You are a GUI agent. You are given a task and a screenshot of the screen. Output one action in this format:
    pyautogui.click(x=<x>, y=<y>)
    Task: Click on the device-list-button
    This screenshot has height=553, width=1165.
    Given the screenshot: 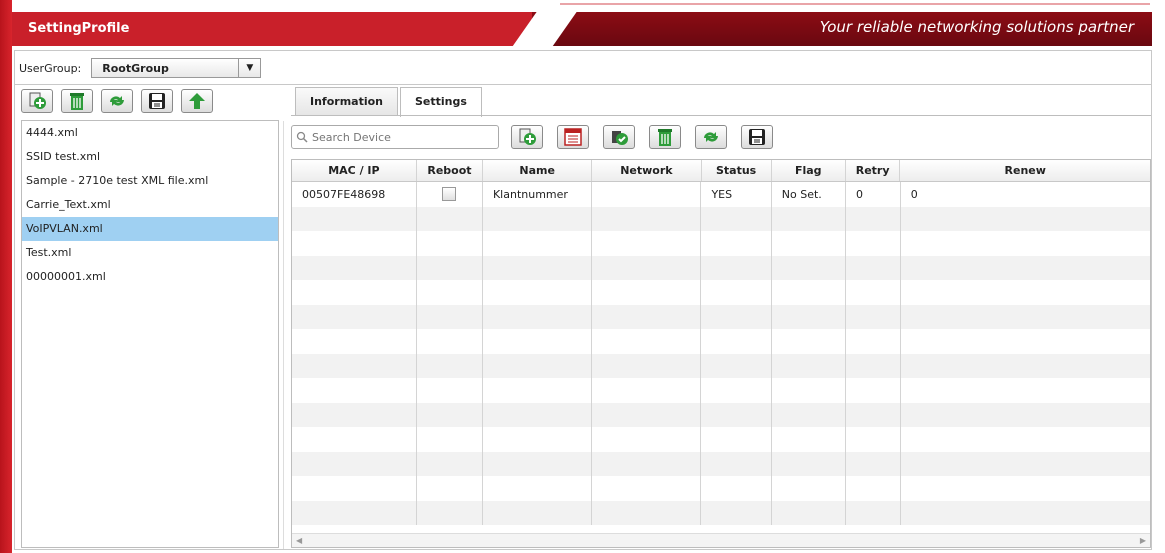 What is the action you would take?
    pyautogui.click(x=573, y=137)
    